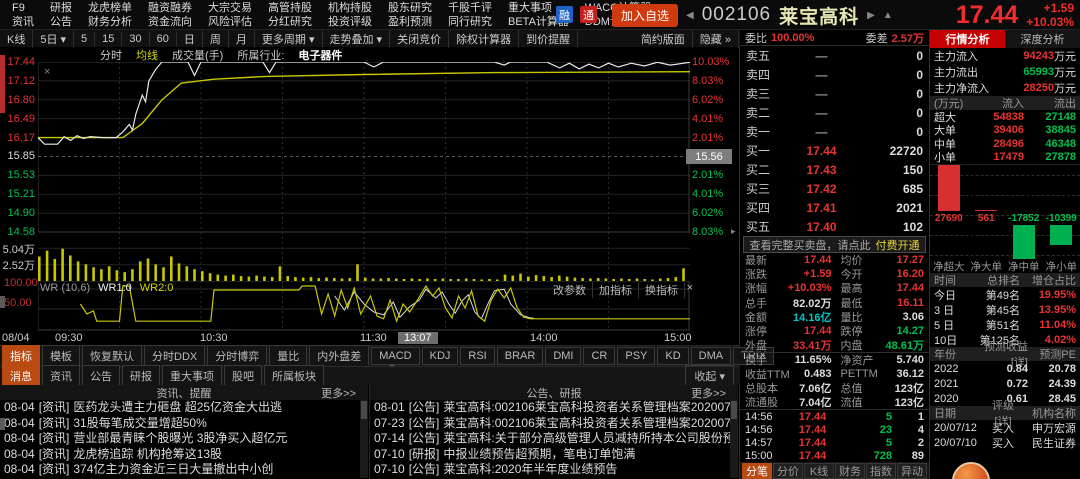 Image resolution: width=1080 pixels, height=479 pixels. I want to click on period-button: K线, so click(17, 38).